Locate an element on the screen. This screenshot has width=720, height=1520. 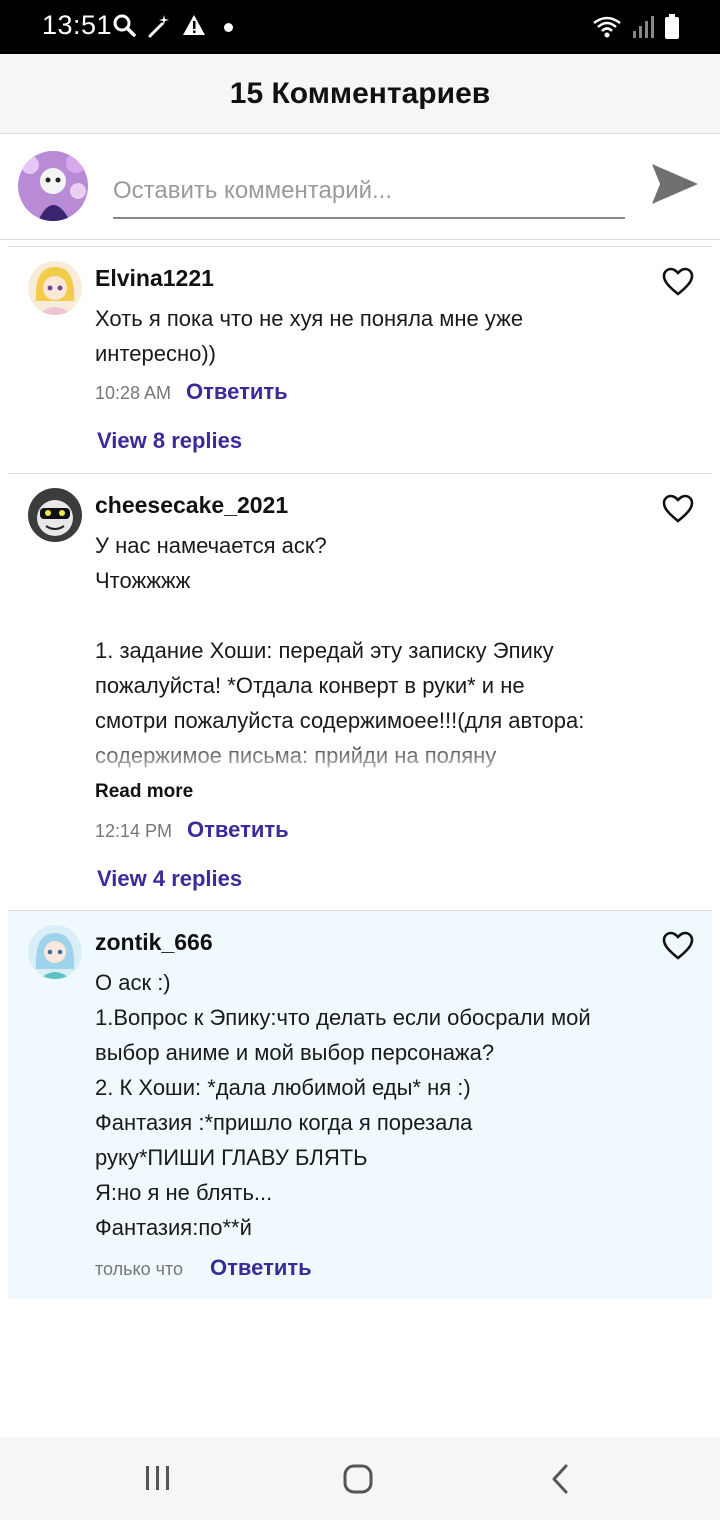
recents-button is located at coordinates (158, 1480).